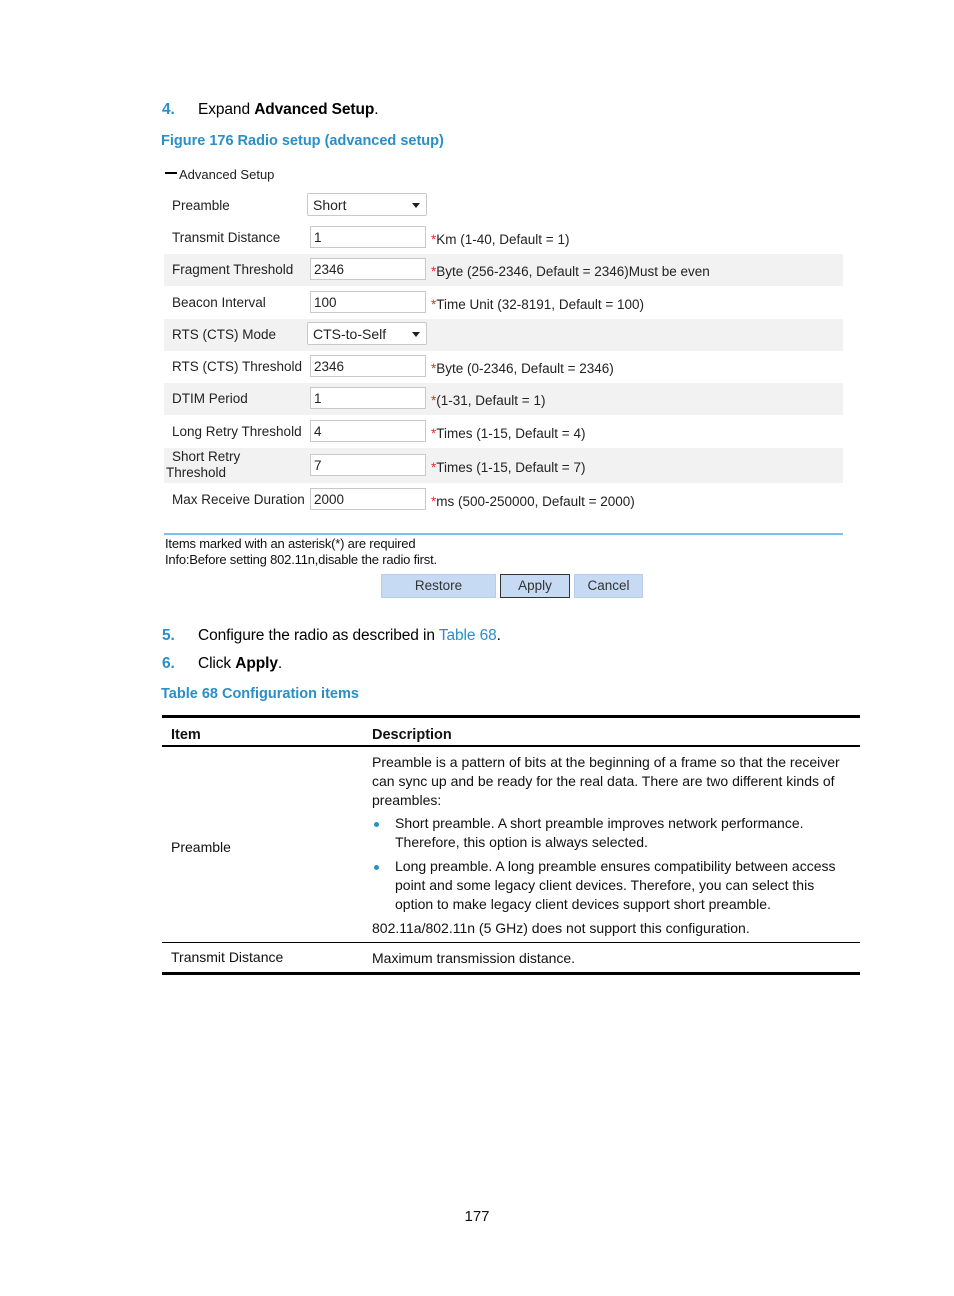  I want to click on figure-caption: Figure 176 Radio setup (advanced setup), so click(302, 141).